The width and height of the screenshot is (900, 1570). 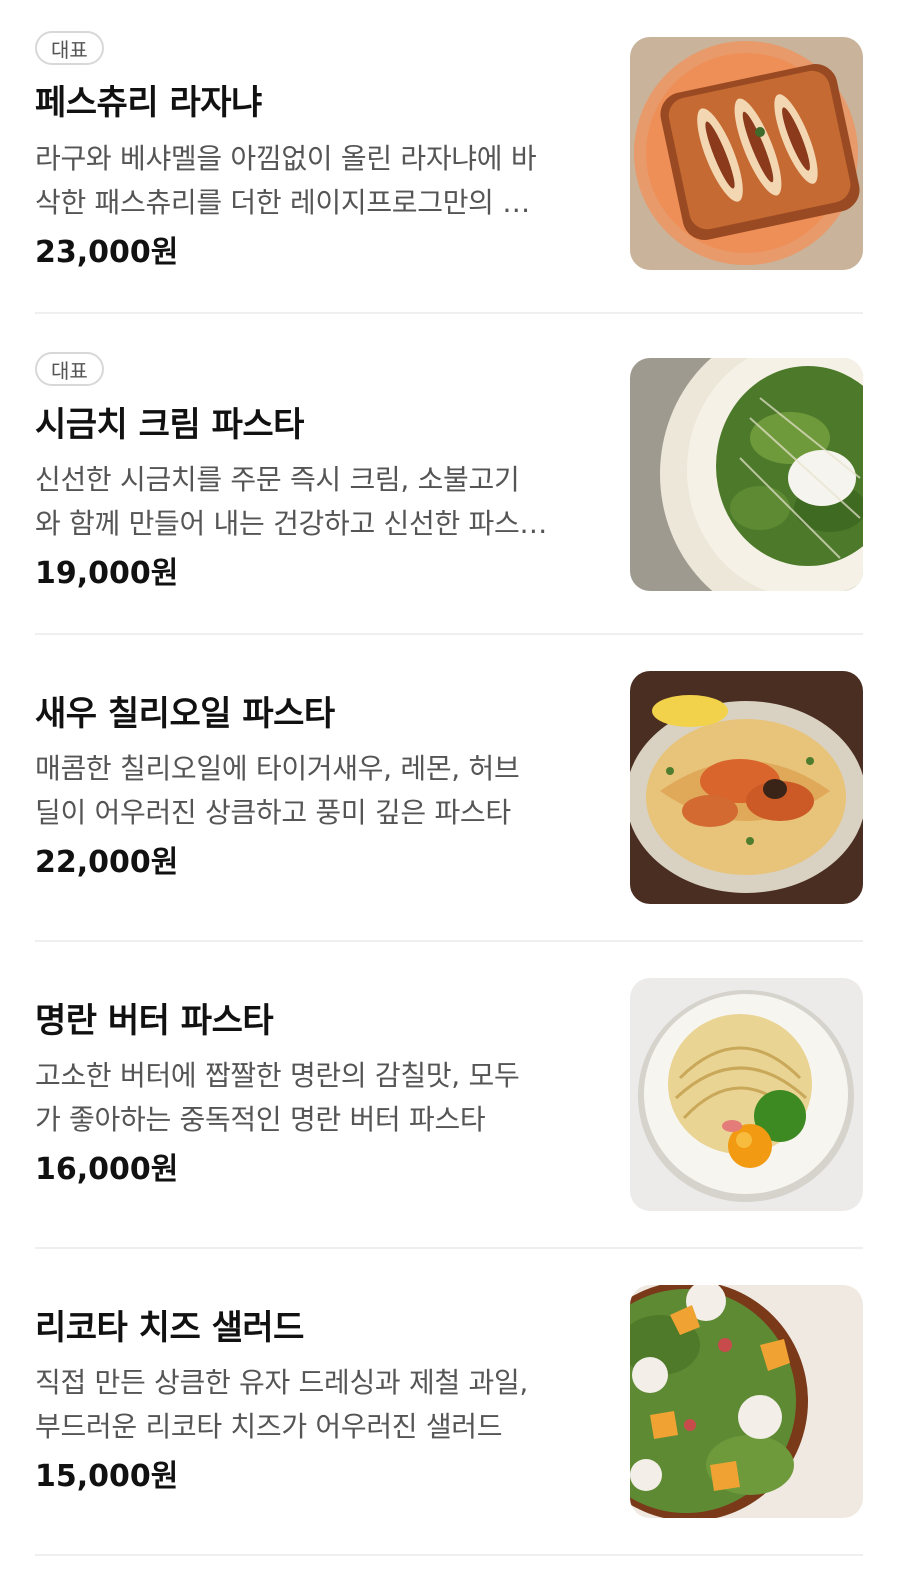 I want to click on description-line: 직접 만든 상큼한 유자 드레싱과 제철 과일,, so click(x=282, y=1382).